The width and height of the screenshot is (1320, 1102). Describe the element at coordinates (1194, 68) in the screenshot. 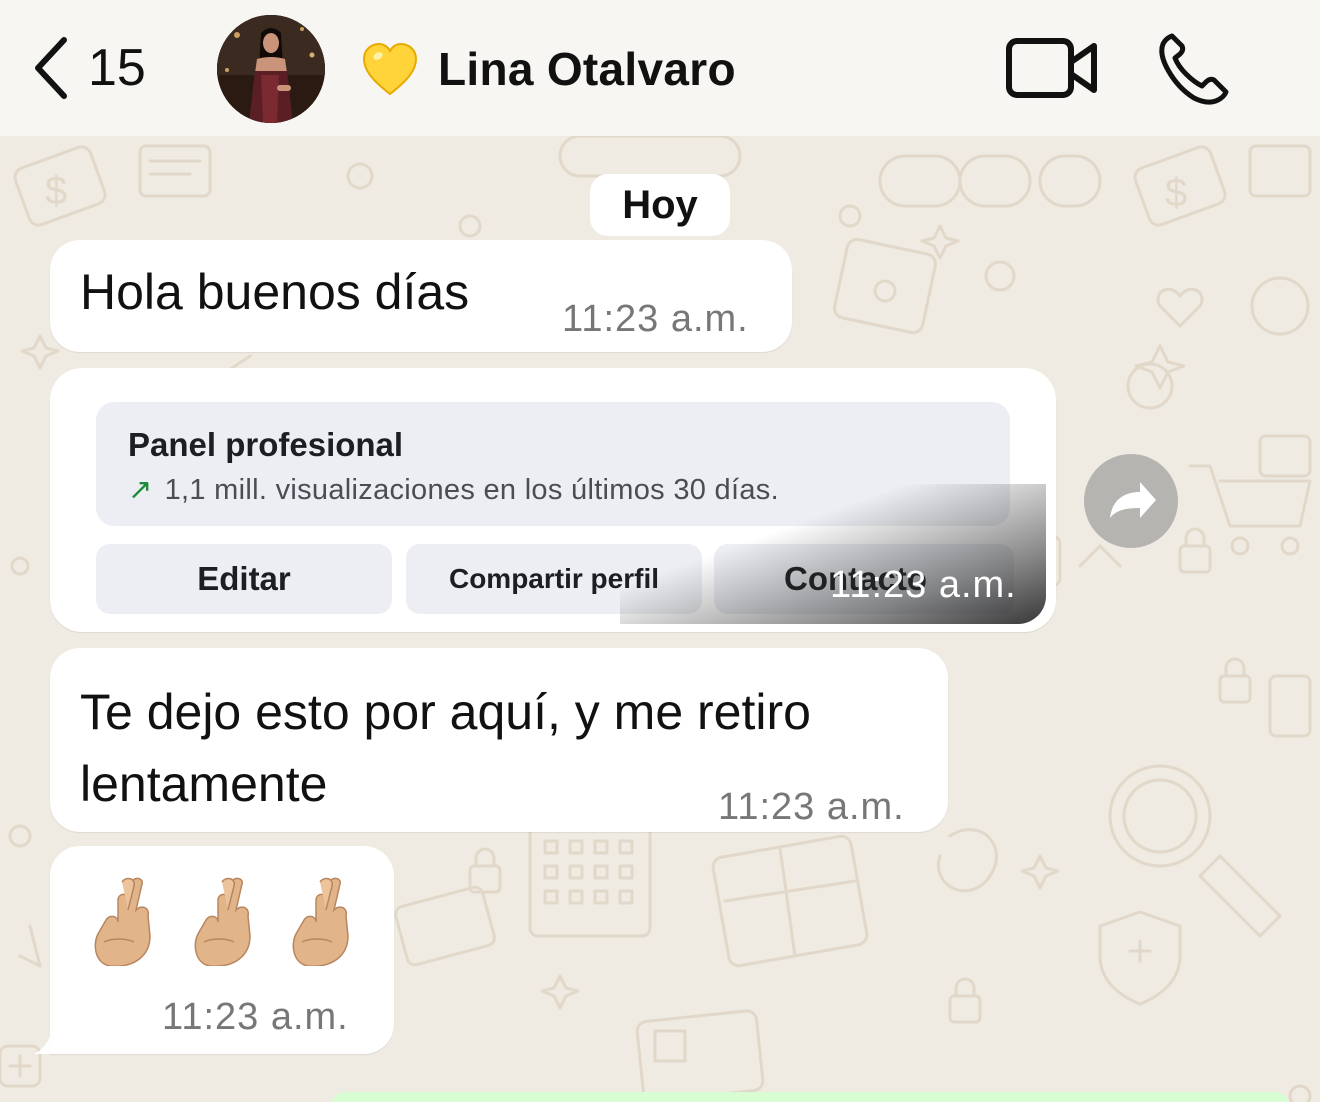

I see `phone-icon` at that location.